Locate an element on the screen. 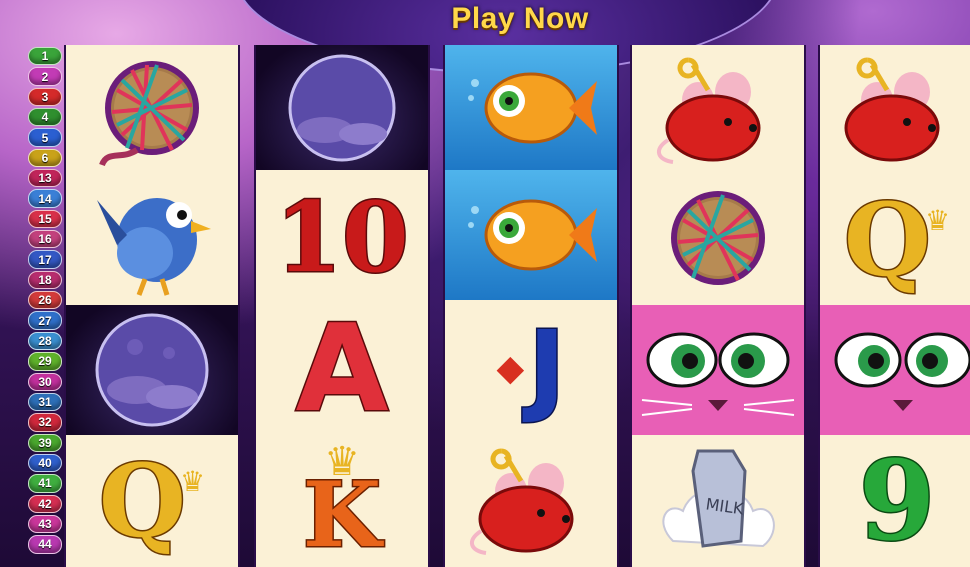  jack-symbol: J is located at coordinates (547, 367).